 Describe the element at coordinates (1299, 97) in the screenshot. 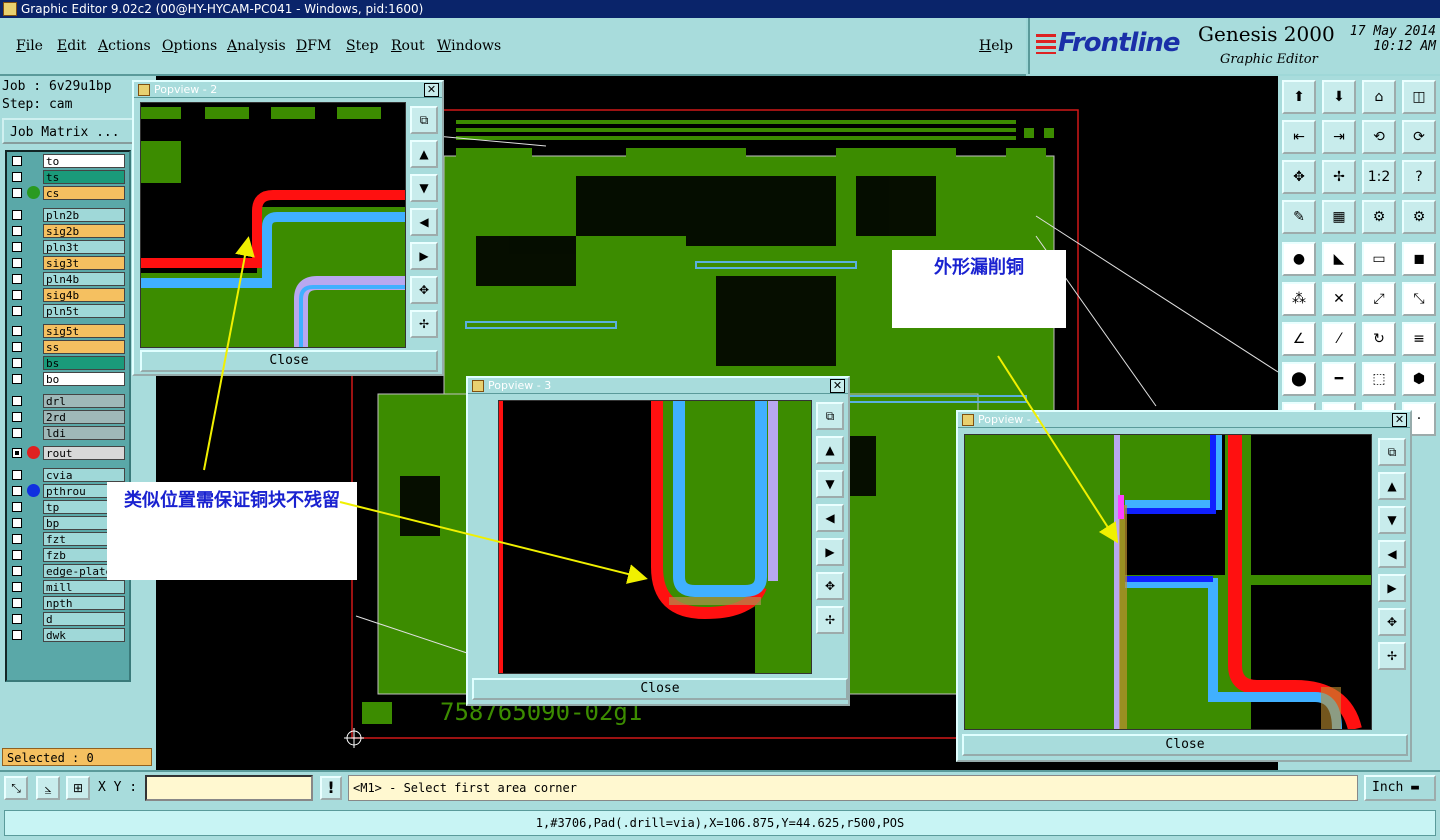

I see `zoom-home-icon: ⬆` at that location.